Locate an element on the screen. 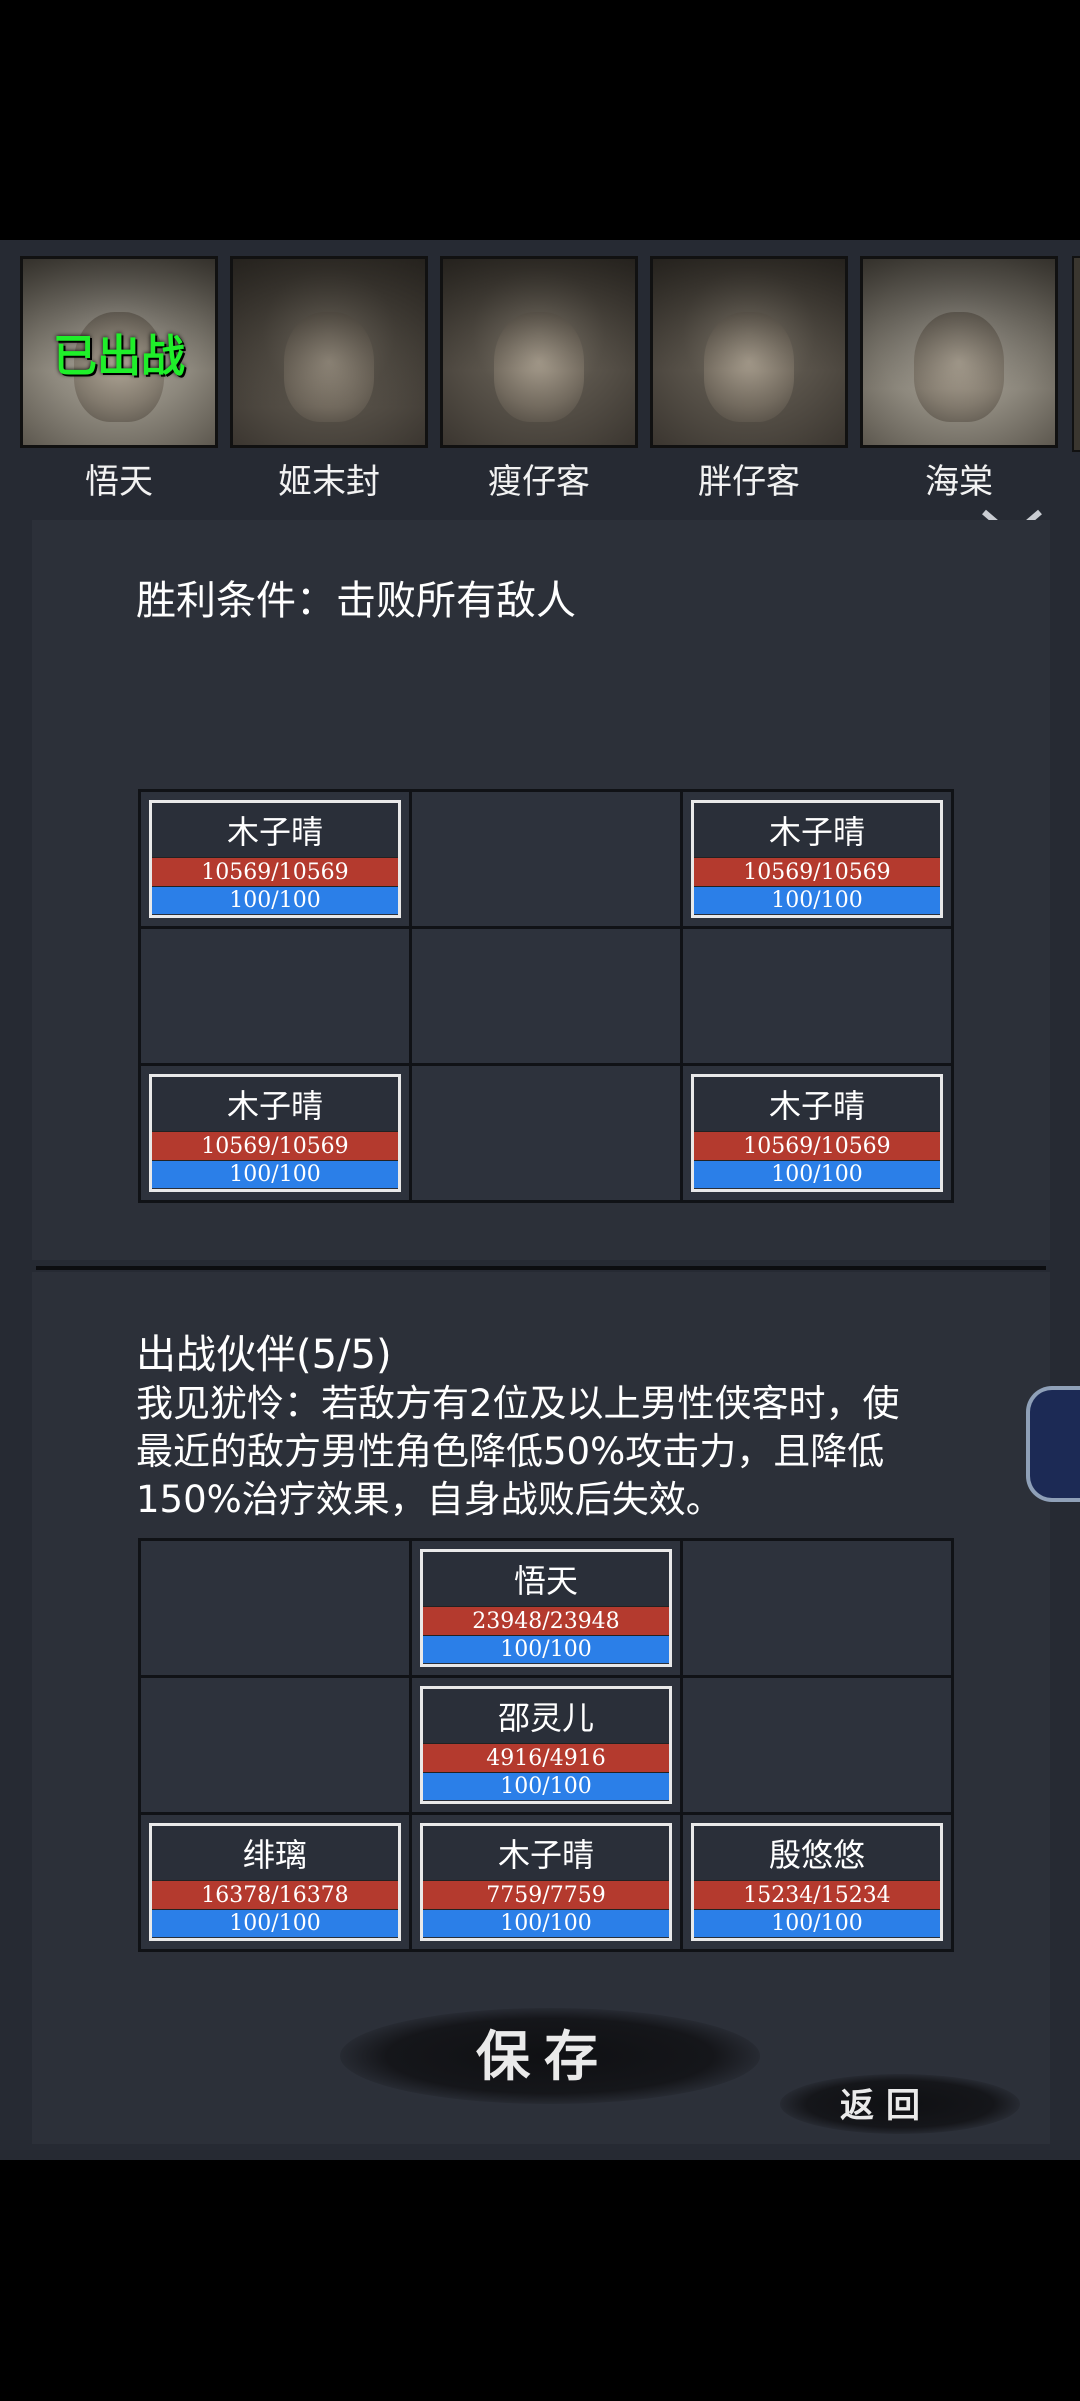 This screenshot has height=2401, width=1080. hp-bar: 16378/16378 is located at coordinates (275, 1894).